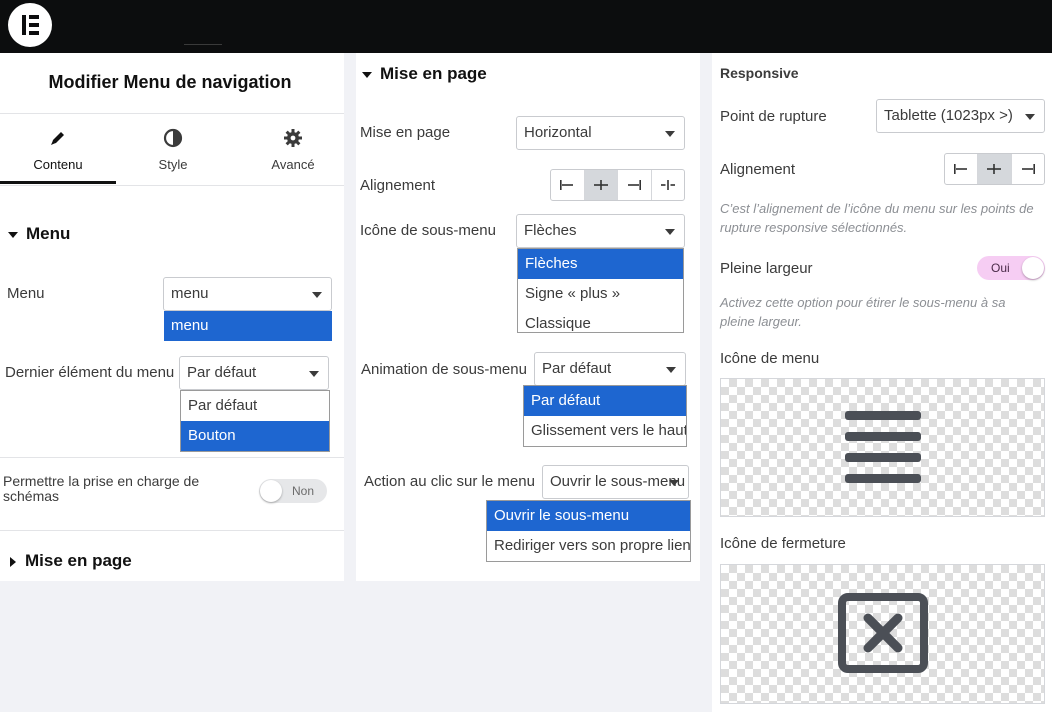 The image size is (1052, 712). Describe the element at coordinates (600, 231) in the screenshot. I see `submenu-icon-select: Flèches` at that location.